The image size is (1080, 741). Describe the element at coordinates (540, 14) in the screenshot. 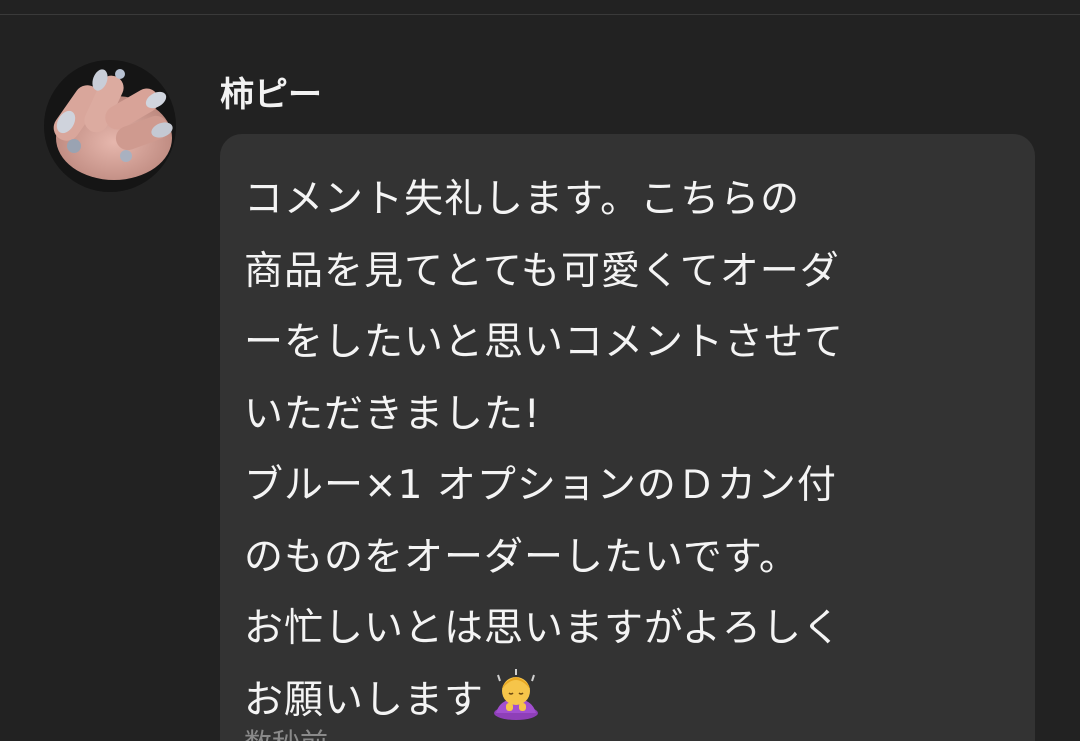

I see `top-divider` at that location.